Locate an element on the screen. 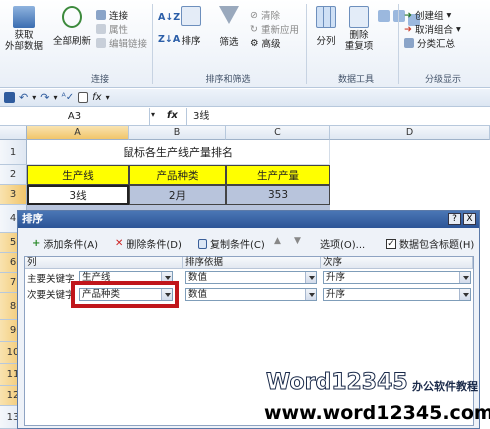 Image resolution: width=490 pixels, height=429 pixels. secondary-key-label: 次要关键字 is located at coordinates (51, 295).